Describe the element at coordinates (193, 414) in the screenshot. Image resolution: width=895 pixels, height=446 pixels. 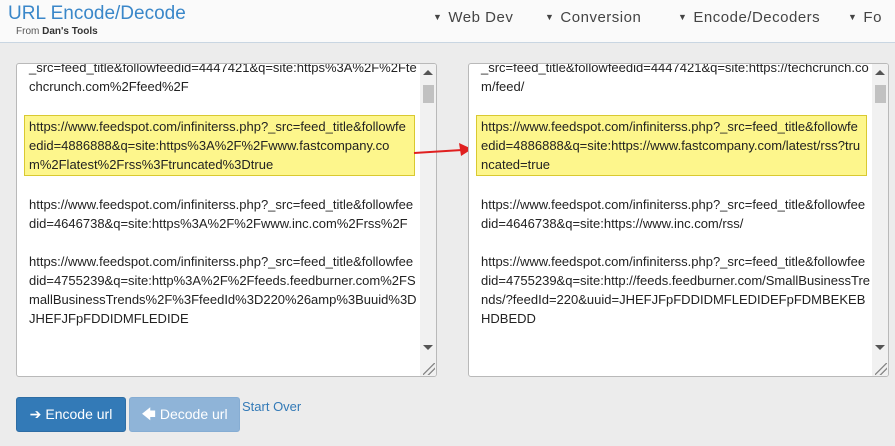
I see `decode-button-label: Decode url` at that location.